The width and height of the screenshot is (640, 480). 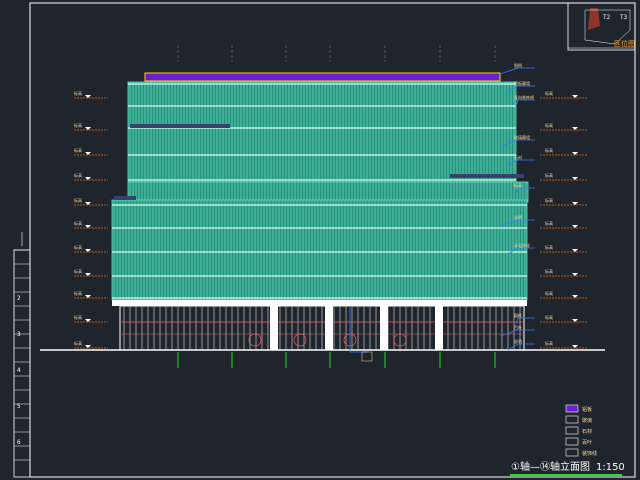 What do you see at coordinates (19, 334) in the screenshot?
I see `title-block-mark: 3` at bounding box center [19, 334].